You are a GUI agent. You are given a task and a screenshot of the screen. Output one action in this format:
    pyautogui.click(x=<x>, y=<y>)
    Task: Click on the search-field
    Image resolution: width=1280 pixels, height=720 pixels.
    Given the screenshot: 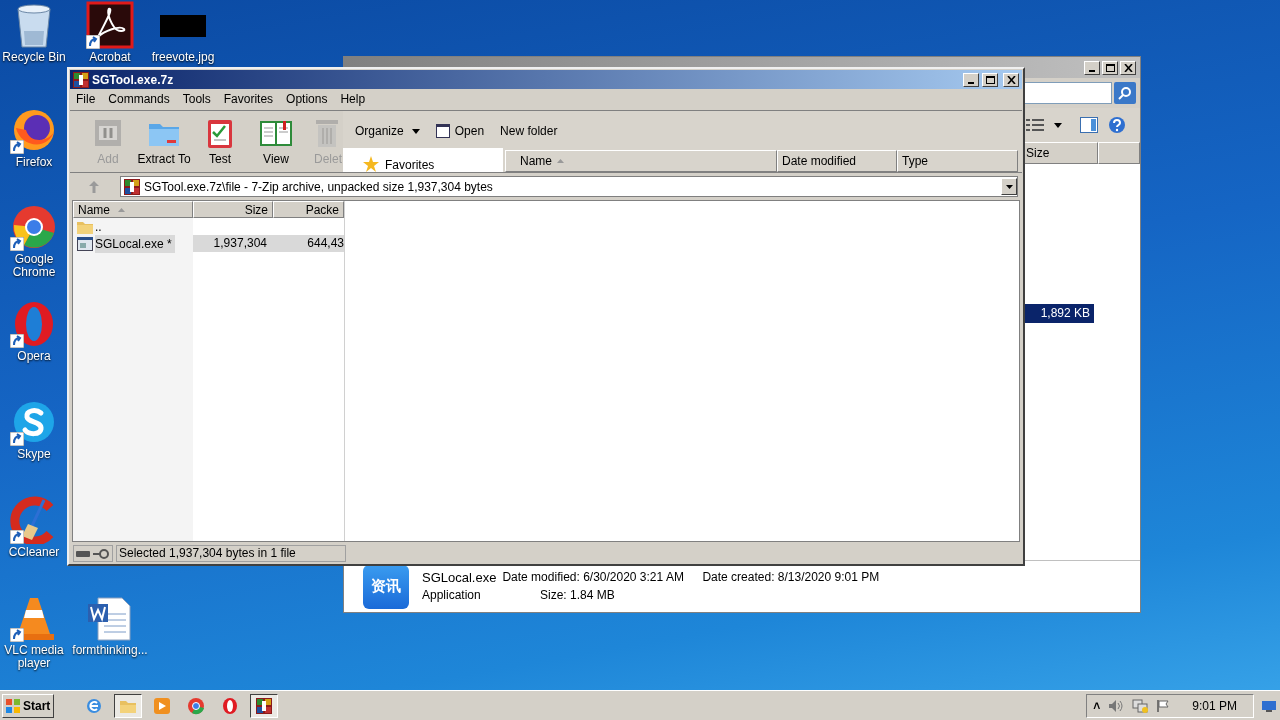 What is the action you would take?
    pyautogui.click(x=1067, y=93)
    